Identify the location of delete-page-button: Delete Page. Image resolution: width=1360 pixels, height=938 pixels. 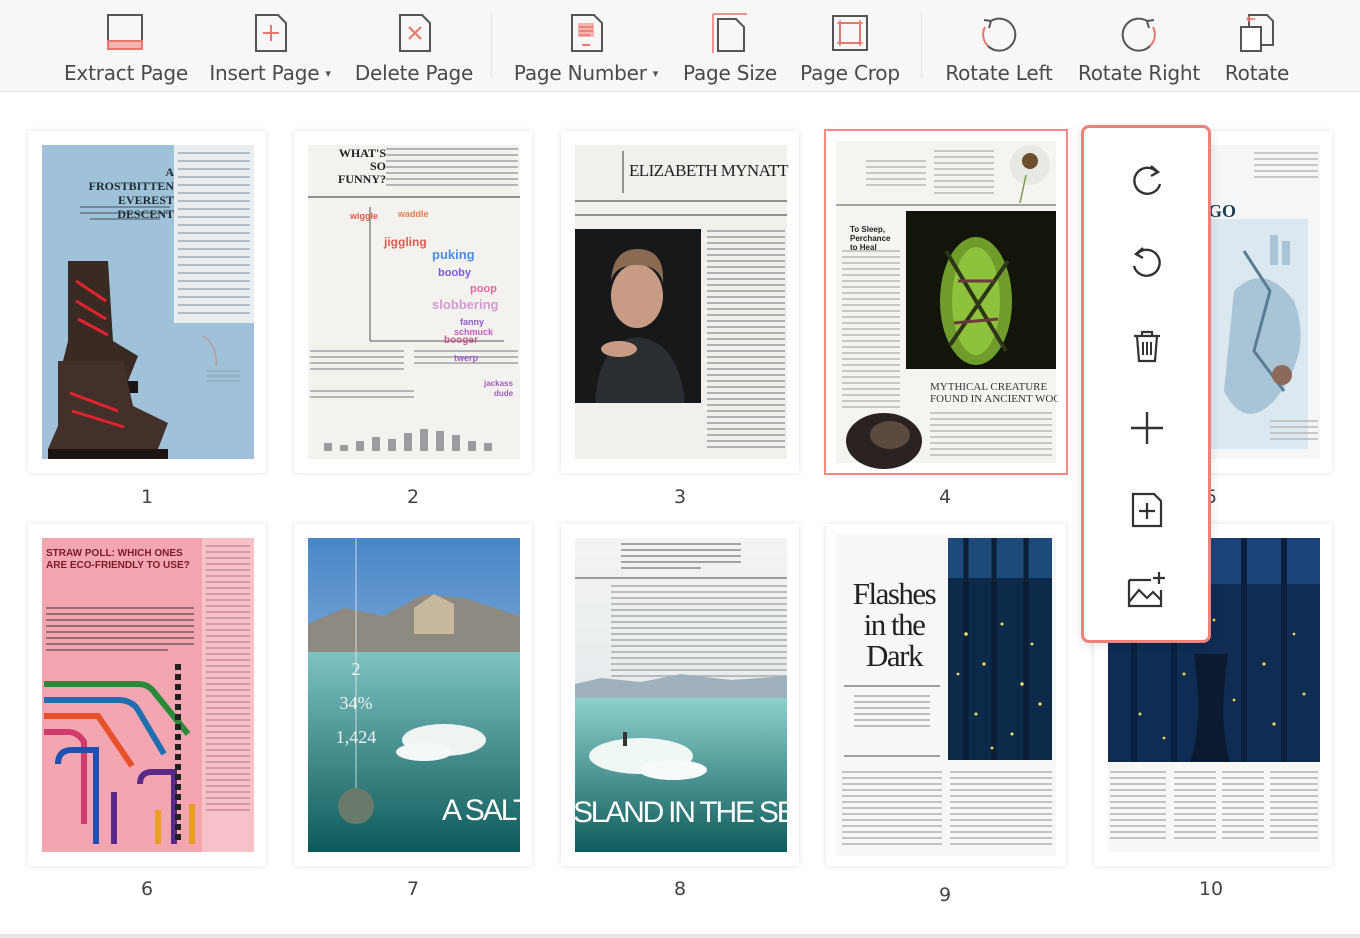
(414, 46).